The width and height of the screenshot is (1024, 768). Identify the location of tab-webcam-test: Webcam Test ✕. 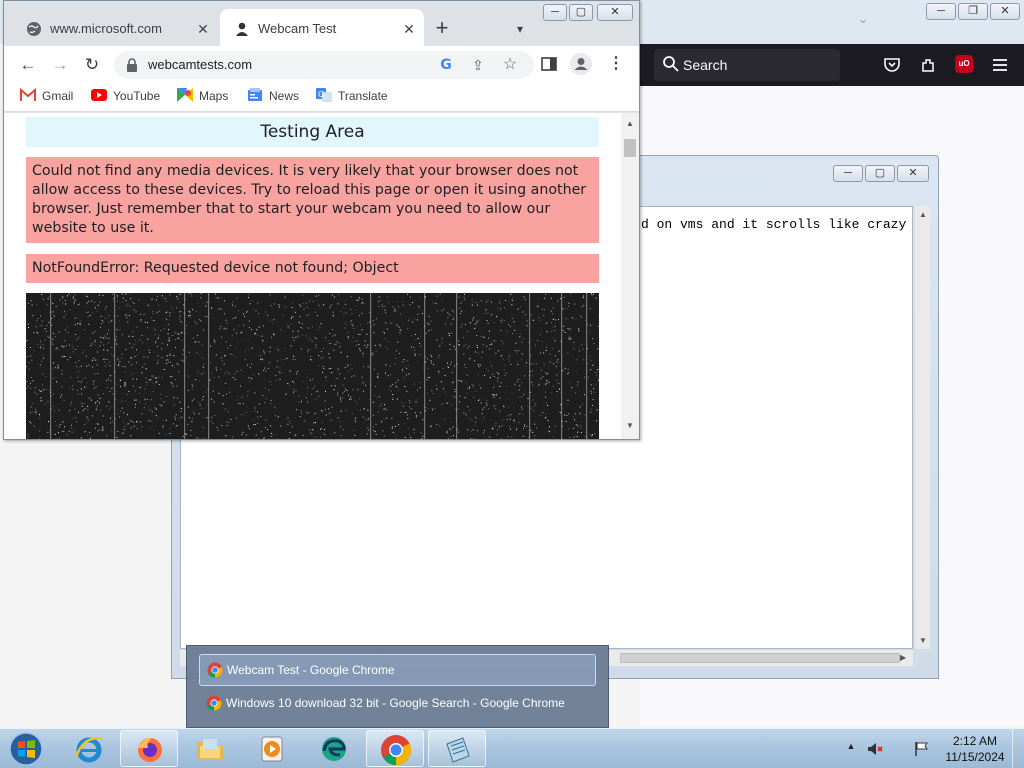
(322, 28).